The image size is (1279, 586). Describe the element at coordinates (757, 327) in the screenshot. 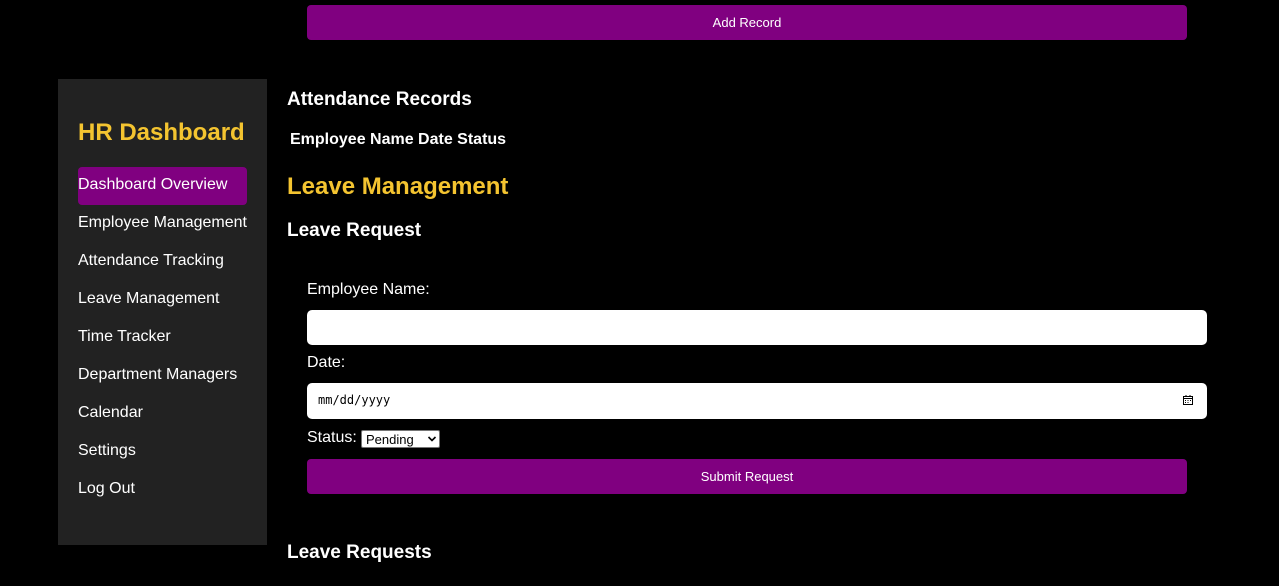

I see `employee-name-input` at that location.